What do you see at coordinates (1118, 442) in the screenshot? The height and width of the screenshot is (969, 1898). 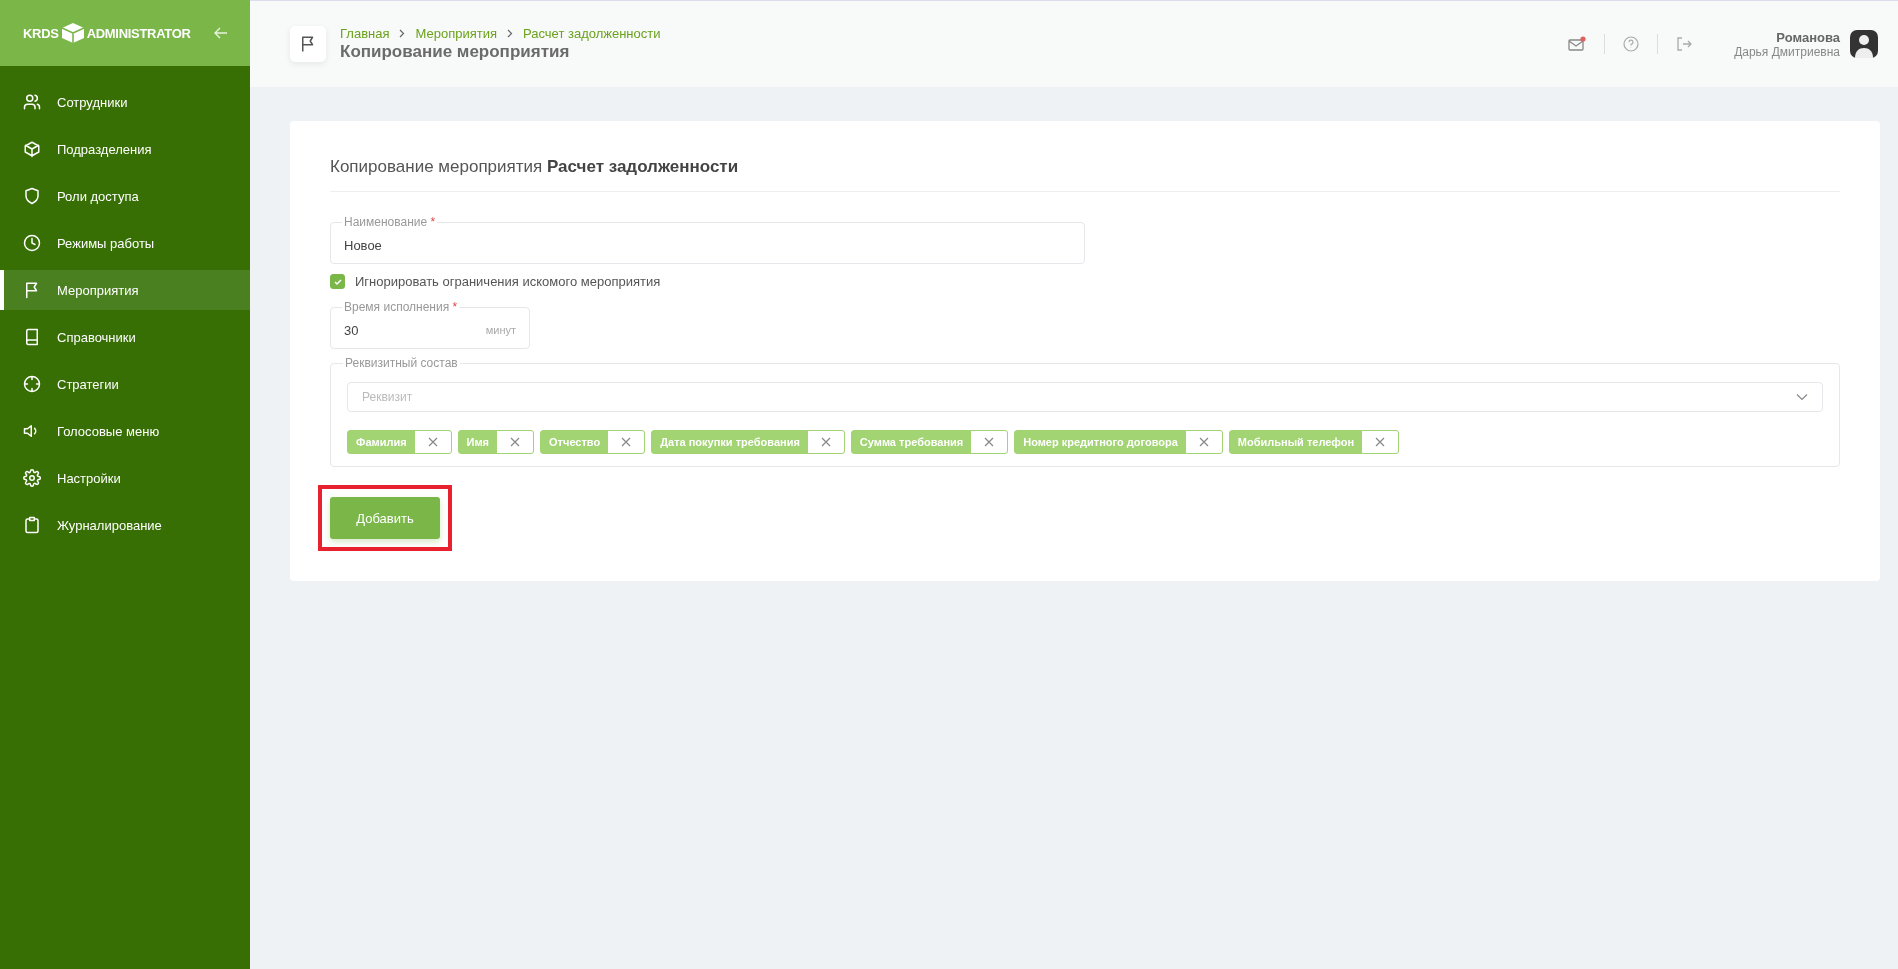 I see `tag: Номер кредитного договора` at bounding box center [1118, 442].